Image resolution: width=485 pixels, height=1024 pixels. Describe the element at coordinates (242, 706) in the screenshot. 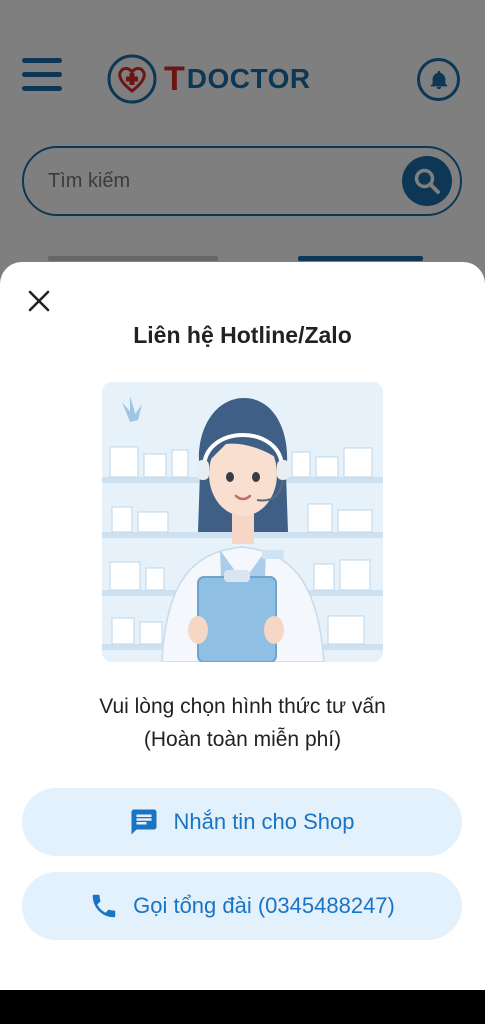

I see `subtitle-line-1: Vui lòng chọn hình thức tư vấn` at that location.